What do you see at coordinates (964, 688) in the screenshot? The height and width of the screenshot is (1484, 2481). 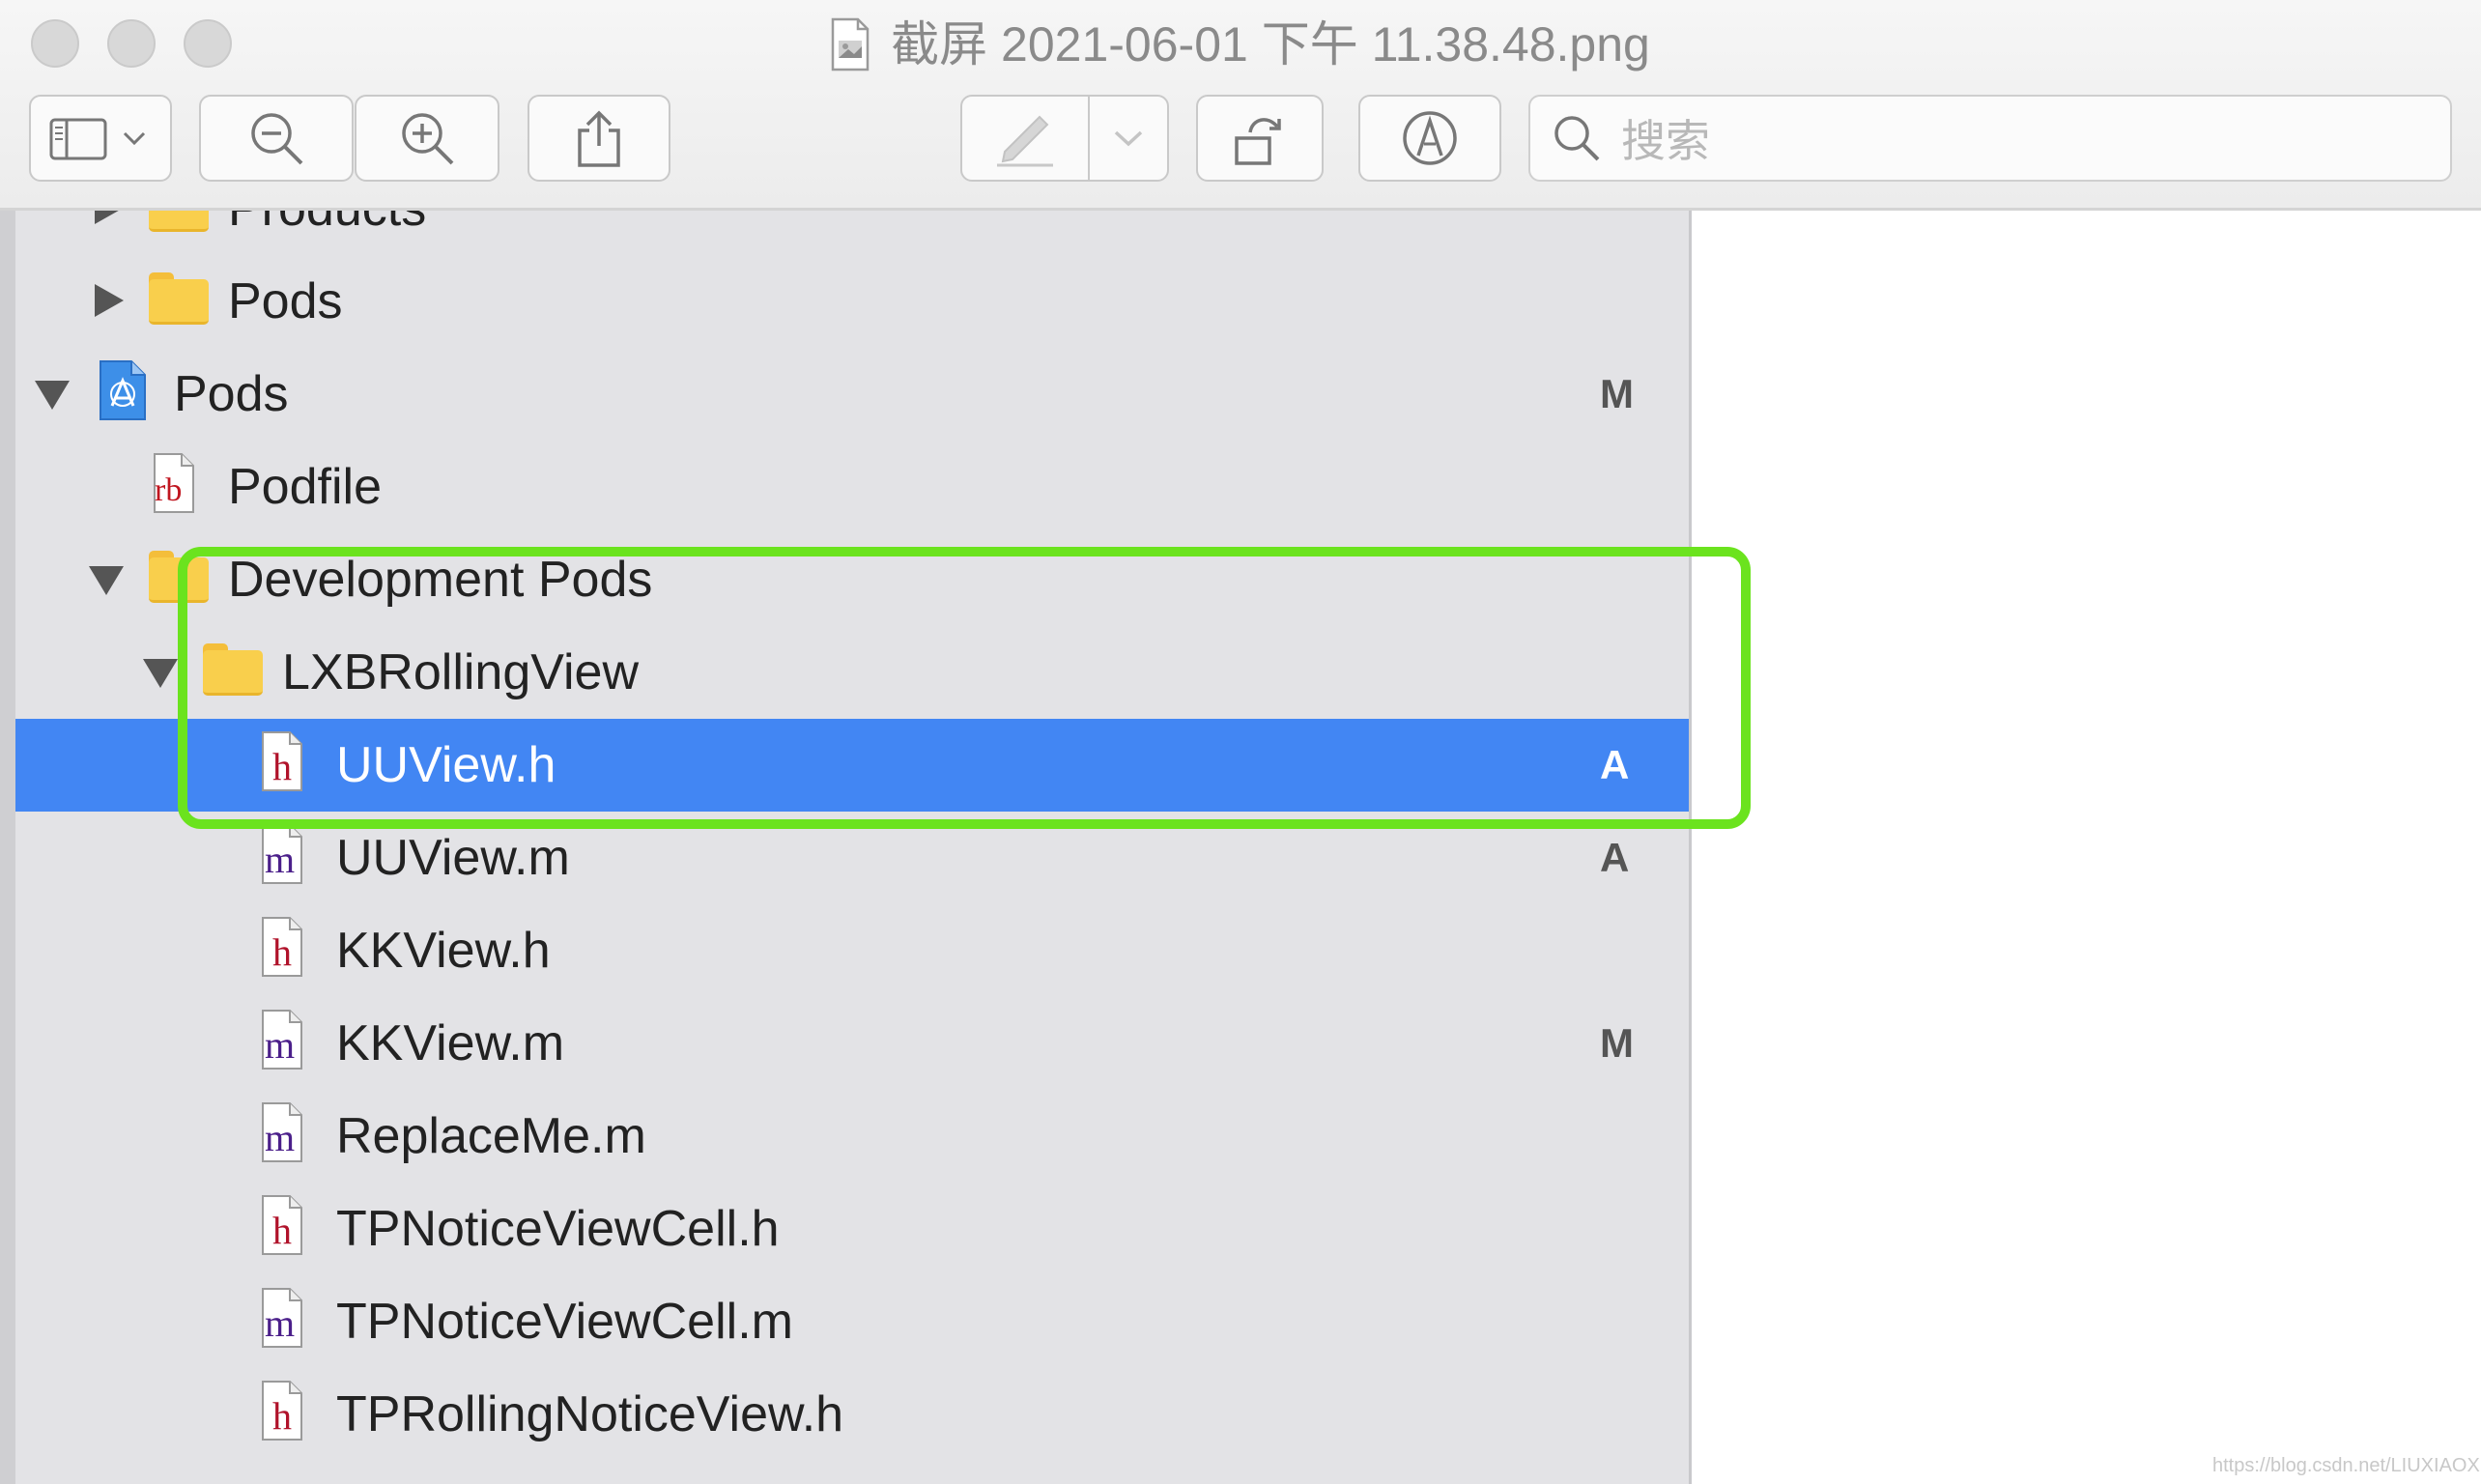 I see `highlight-annotation-box` at bounding box center [964, 688].